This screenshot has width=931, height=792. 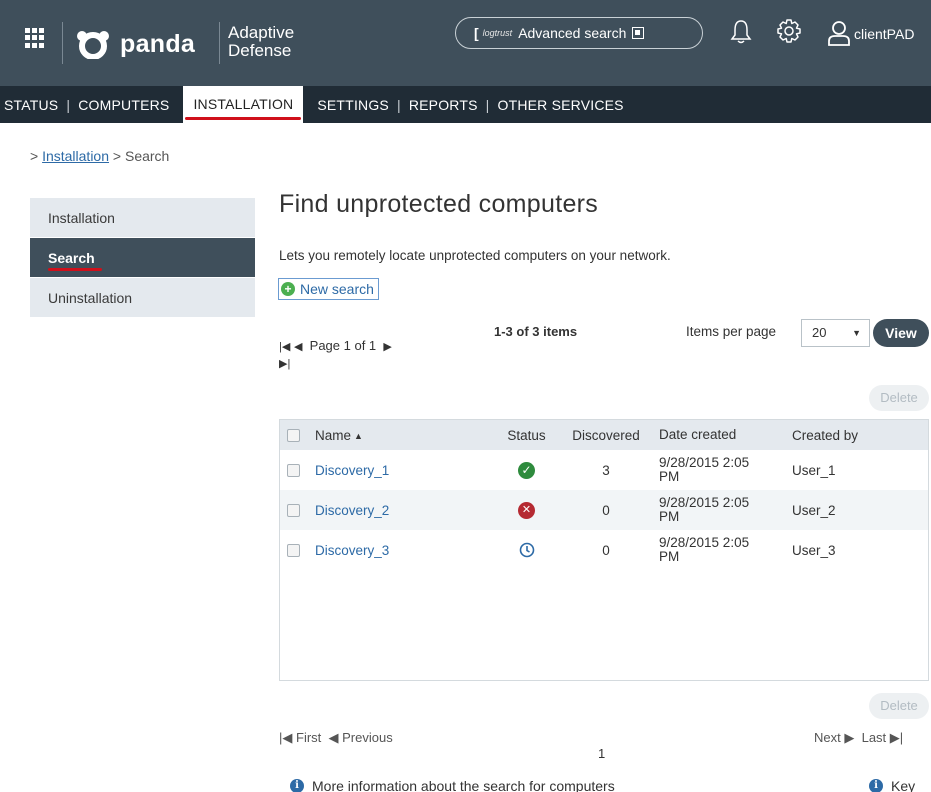 I want to click on search-name-link: Discovery_2, so click(x=352, y=510).